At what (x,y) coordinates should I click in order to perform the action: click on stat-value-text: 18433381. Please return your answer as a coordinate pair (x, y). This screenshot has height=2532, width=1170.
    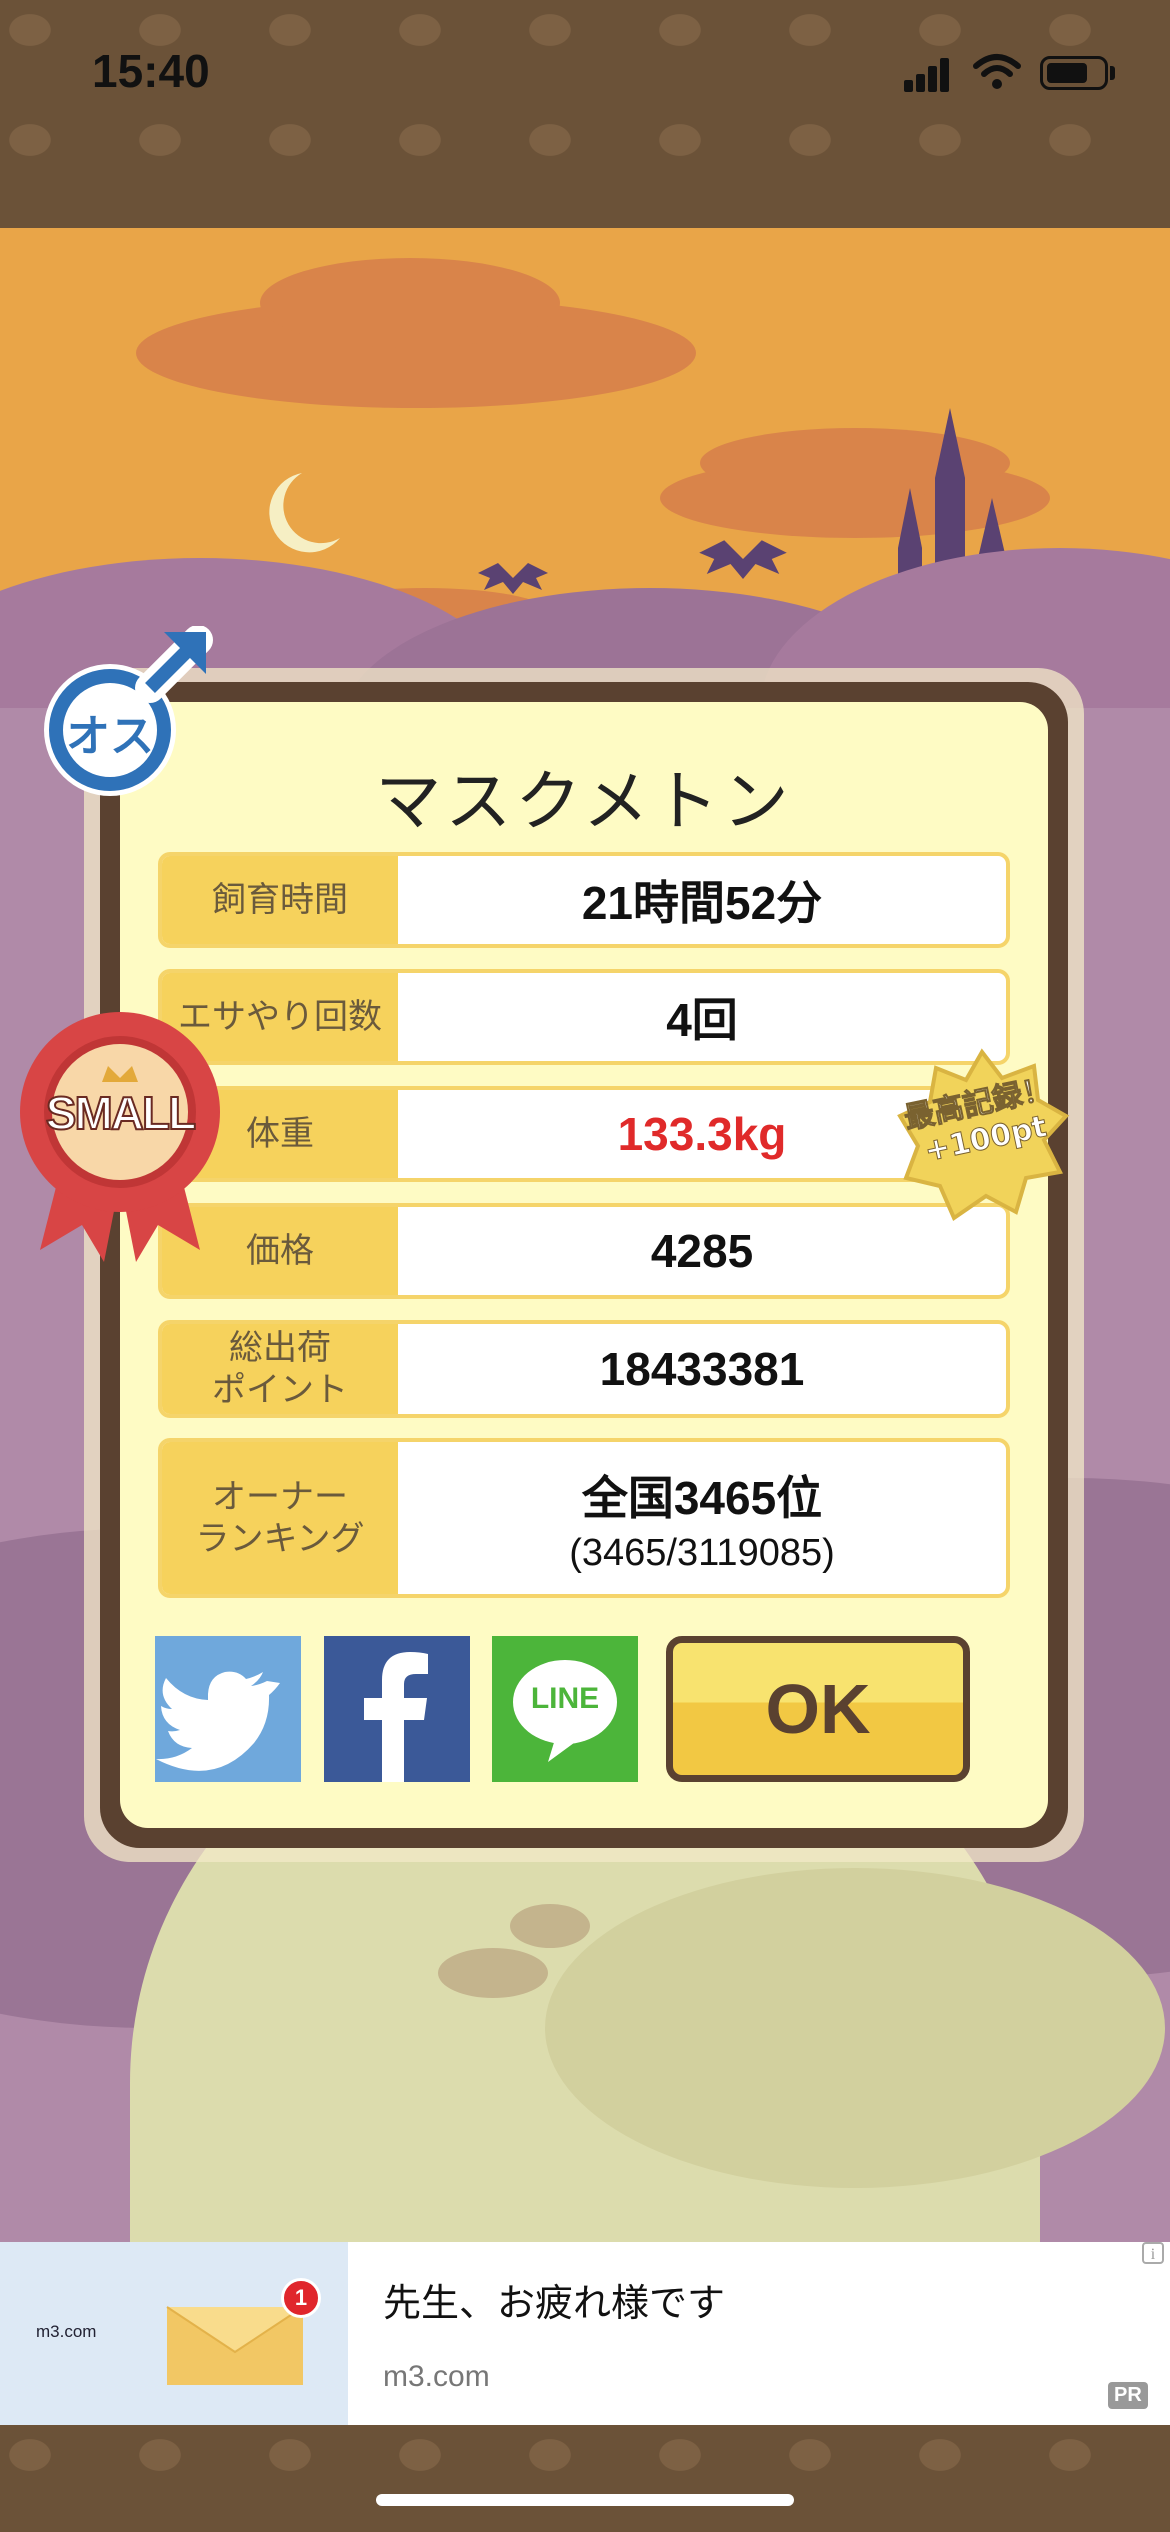
    Looking at the image, I should click on (702, 1369).